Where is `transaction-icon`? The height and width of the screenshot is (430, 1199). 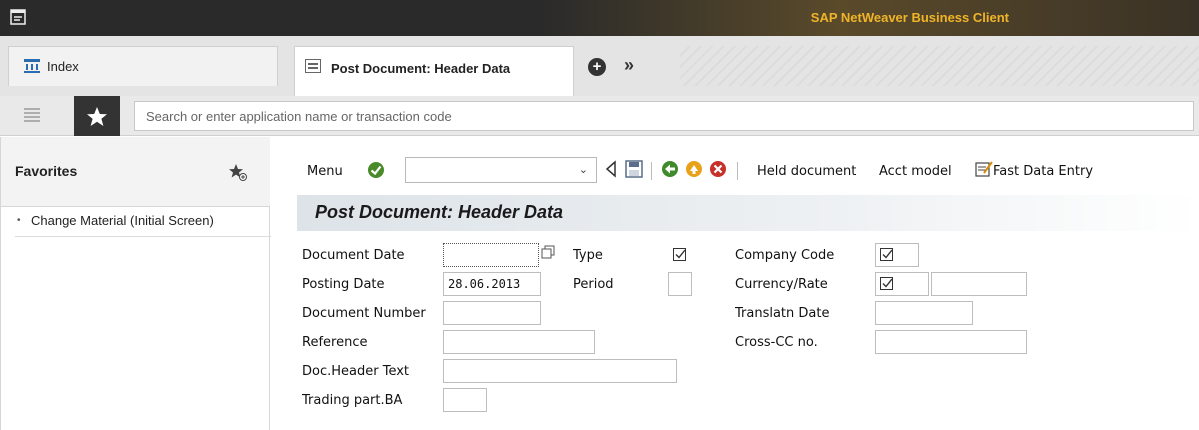 transaction-icon is located at coordinates (313, 66).